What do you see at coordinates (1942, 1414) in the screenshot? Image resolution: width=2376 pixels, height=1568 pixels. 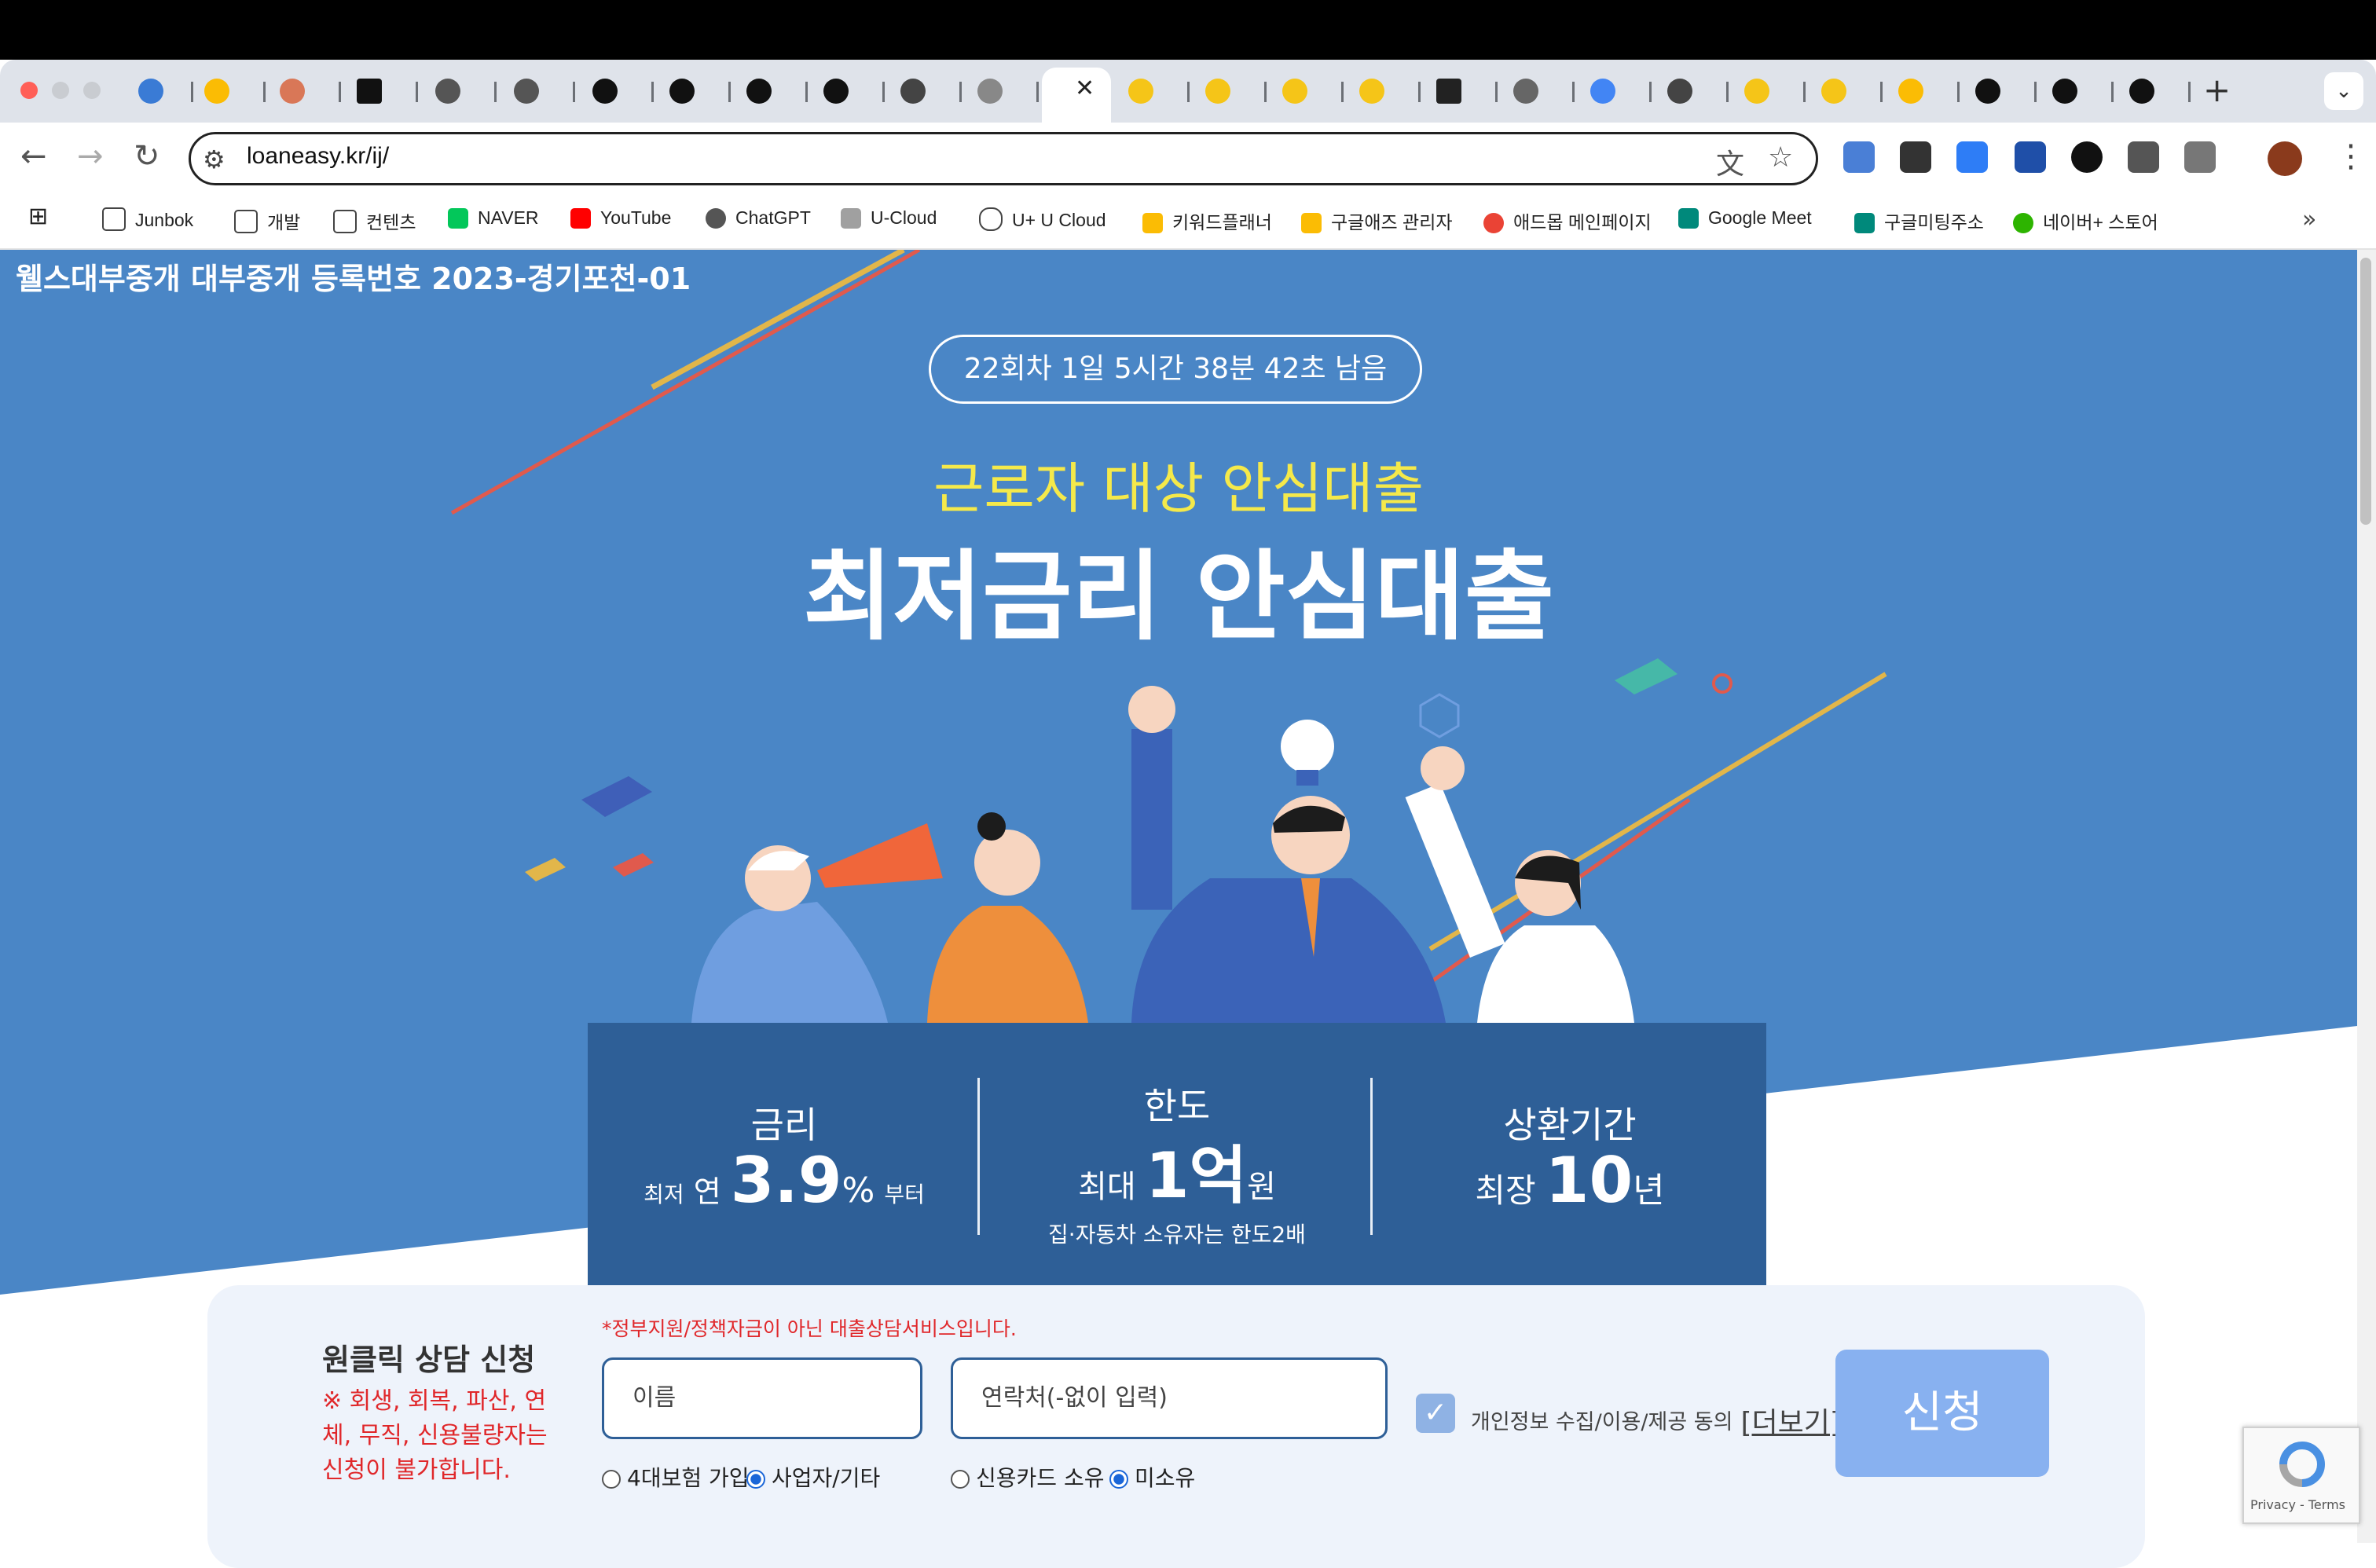 I see `submit-button: 신청` at bounding box center [1942, 1414].